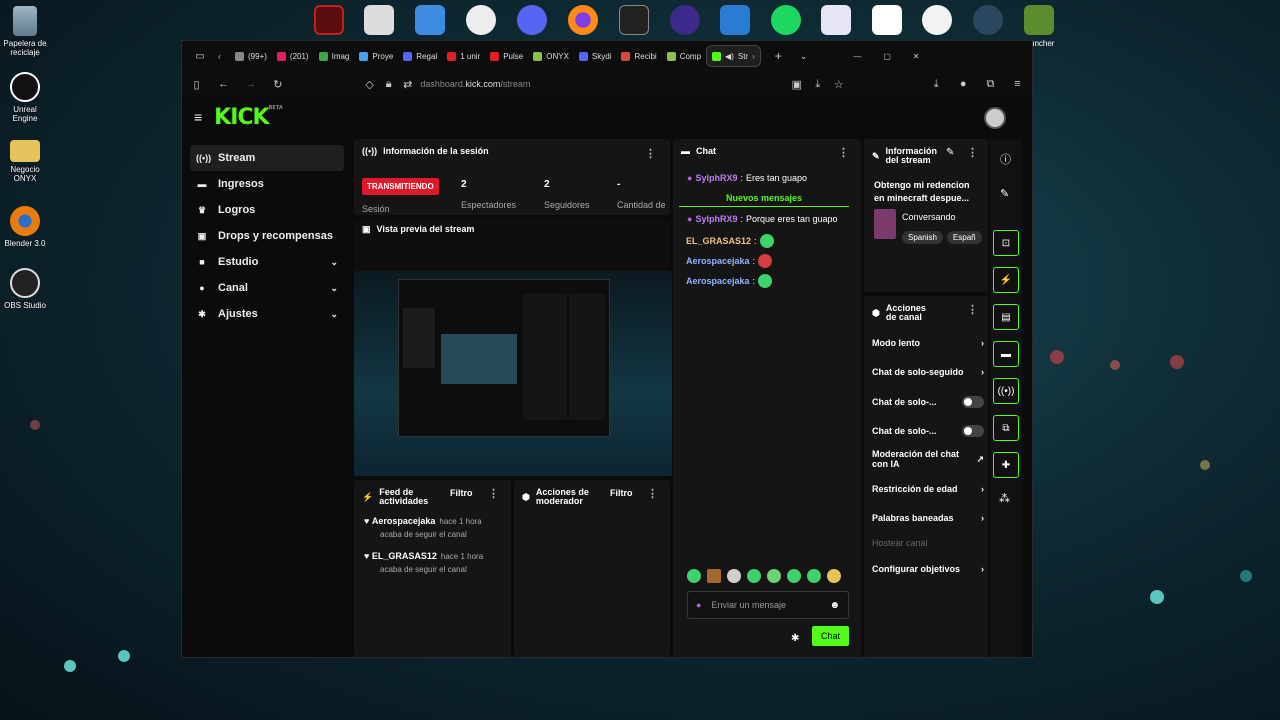 The width and height of the screenshot is (1280, 720). What do you see at coordinates (1006, 280) in the screenshot?
I see `quick-action-button: ⚡` at bounding box center [1006, 280].